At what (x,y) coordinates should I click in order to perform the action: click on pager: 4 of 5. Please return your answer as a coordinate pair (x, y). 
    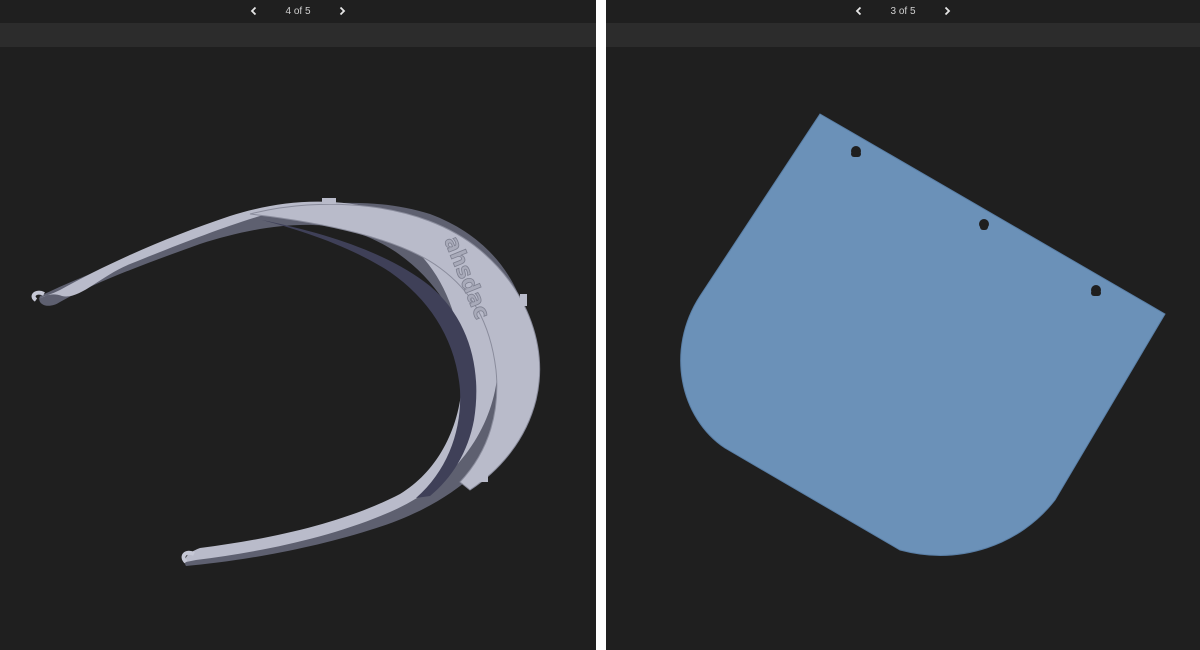
    Looking at the image, I should click on (298, 11).